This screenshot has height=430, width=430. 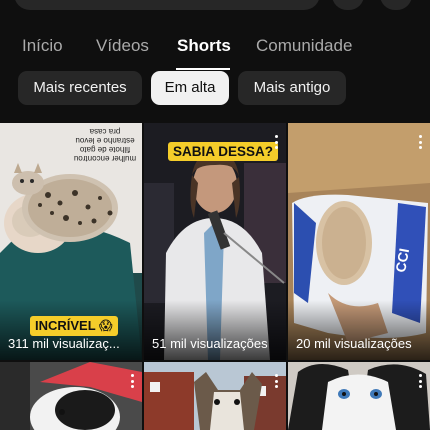 I want to click on top-bar, so click(x=215, y=7).